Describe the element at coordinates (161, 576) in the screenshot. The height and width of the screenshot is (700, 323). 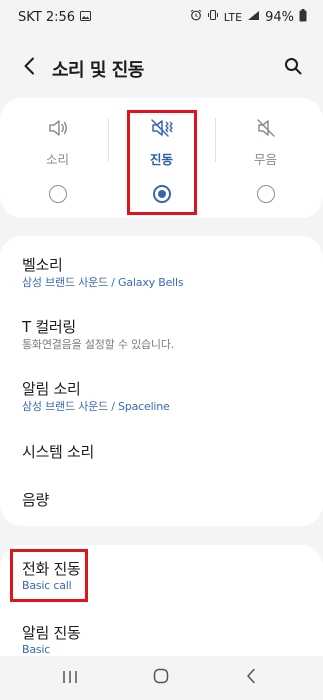
I see `list-item-call-vibration: 전화 진동 Basic call` at that location.